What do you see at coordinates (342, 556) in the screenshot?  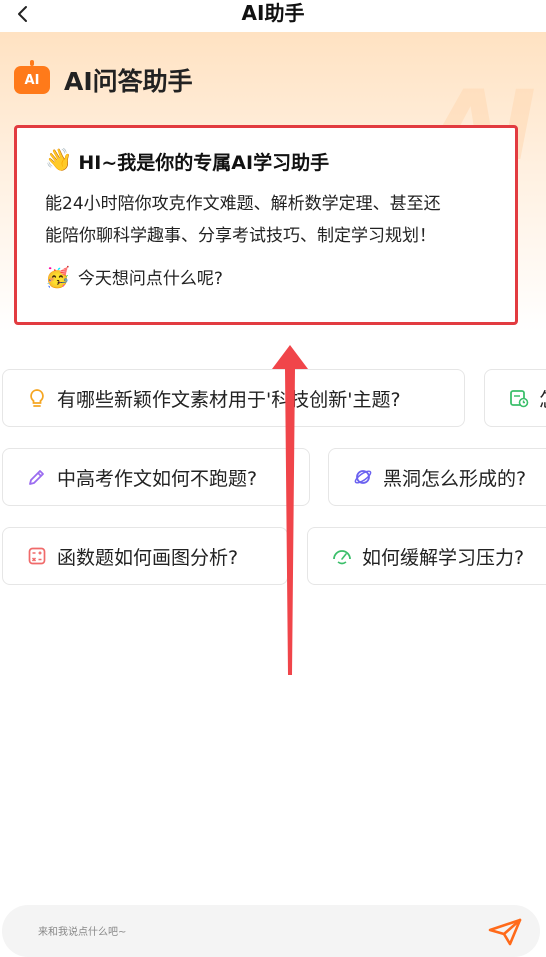 I see `smile-gauge-icon` at bounding box center [342, 556].